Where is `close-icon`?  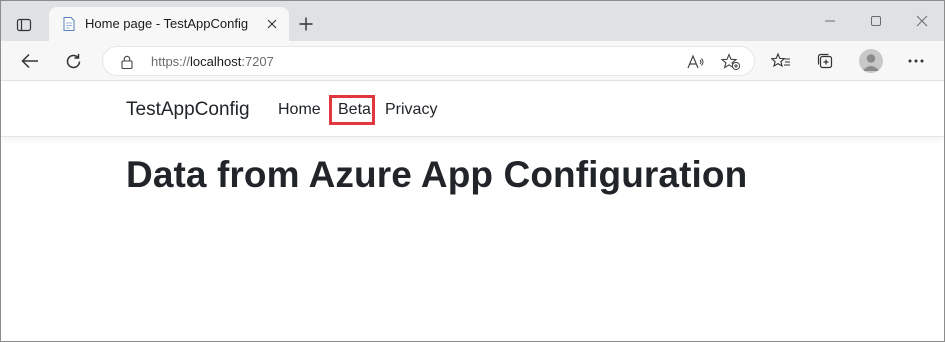 close-icon is located at coordinates (272, 24).